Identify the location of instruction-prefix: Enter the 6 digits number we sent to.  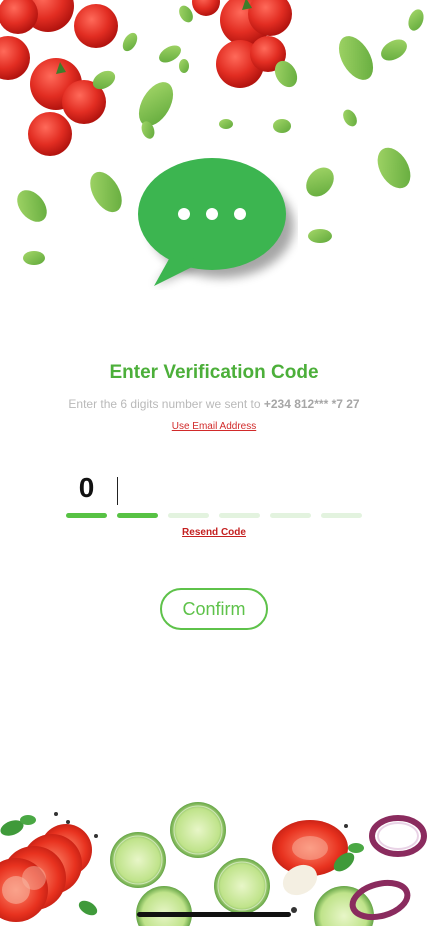
(164, 404).